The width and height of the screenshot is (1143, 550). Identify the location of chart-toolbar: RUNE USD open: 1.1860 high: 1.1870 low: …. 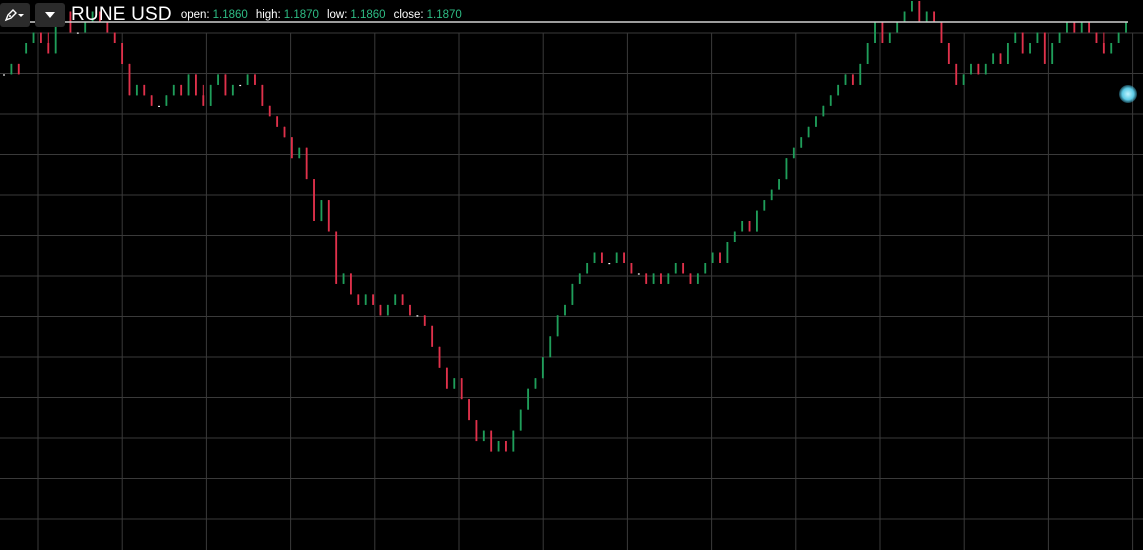
(235, 15).